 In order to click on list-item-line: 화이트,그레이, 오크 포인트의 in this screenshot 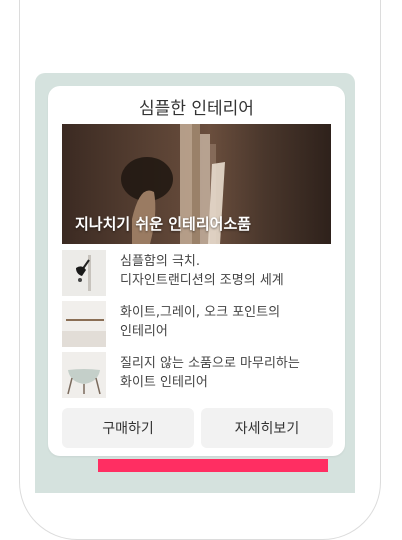, I will do `click(200, 312)`.